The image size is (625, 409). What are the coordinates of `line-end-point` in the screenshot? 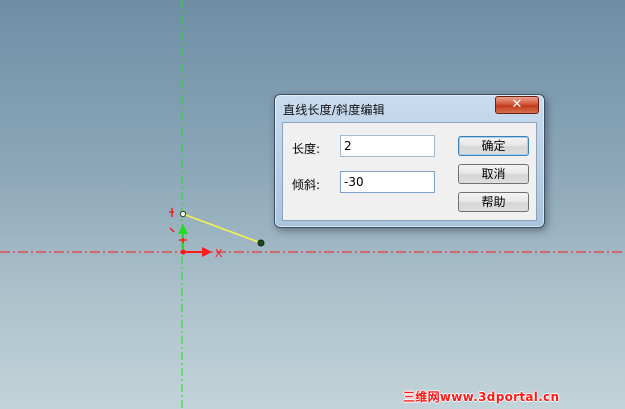 It's located at (261, 243).